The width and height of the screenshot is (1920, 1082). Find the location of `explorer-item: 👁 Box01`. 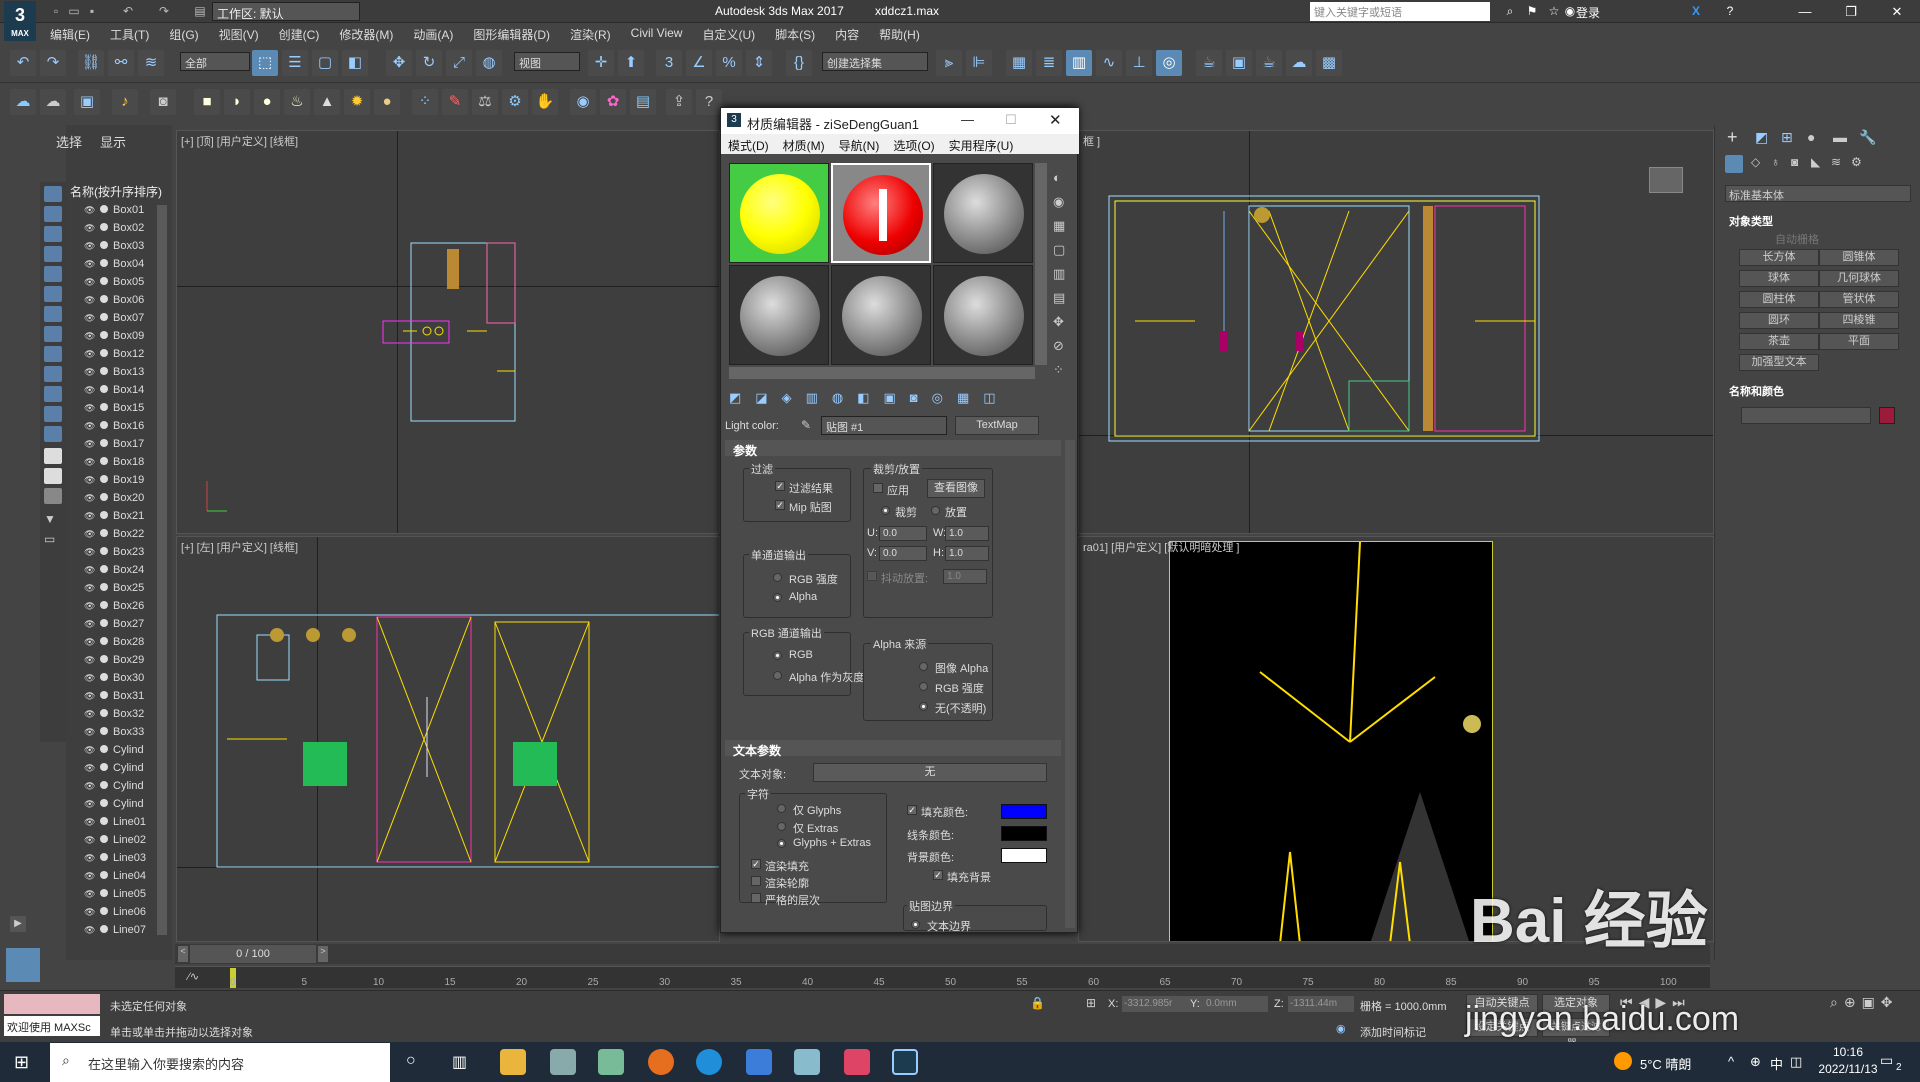

explorer-item: 👁 Box01 is located at coordinates (114, 213).